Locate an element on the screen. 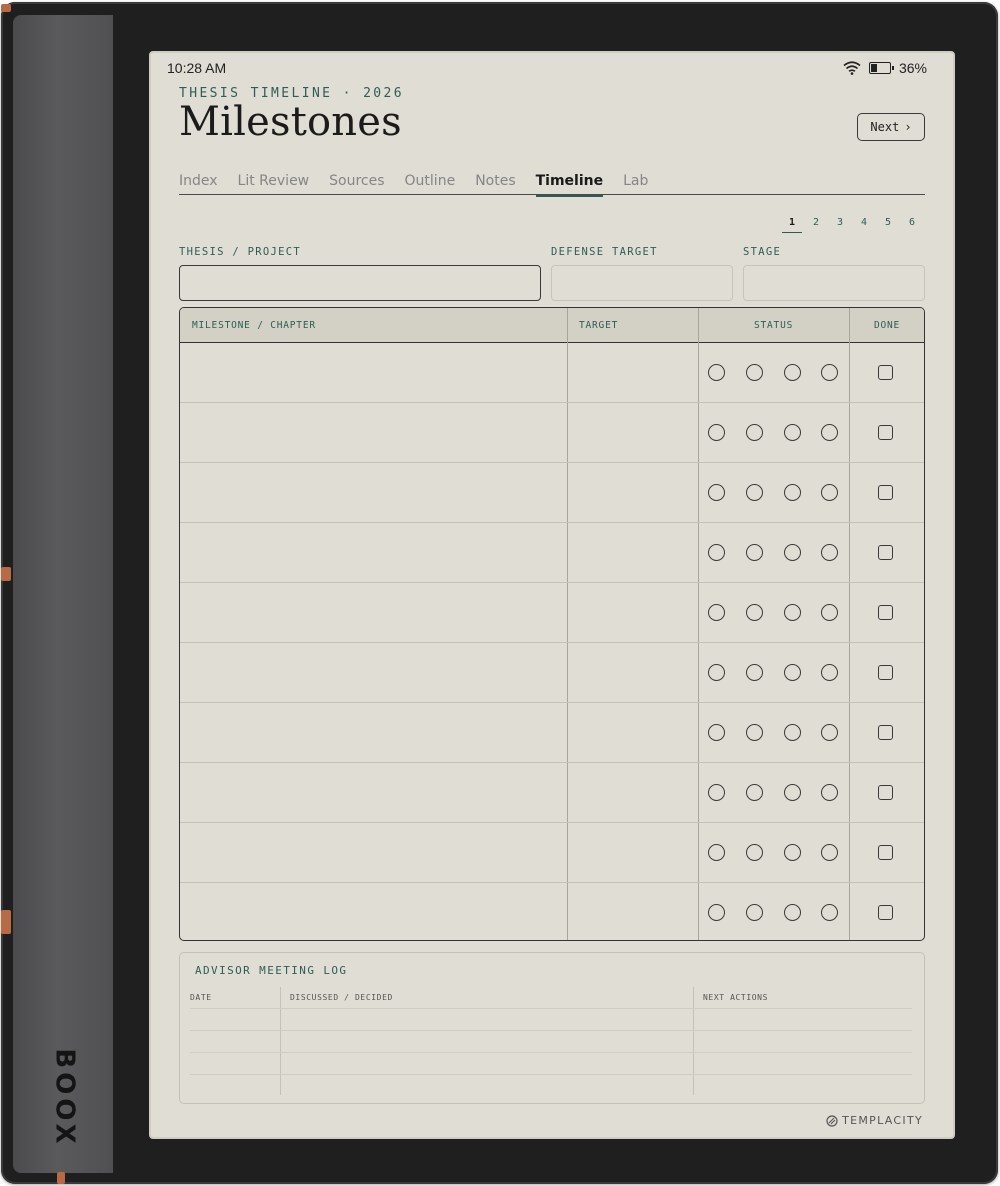 The image size is (1000, 1186). tab-timeline: Timeline is located at coordinates (569, 184).